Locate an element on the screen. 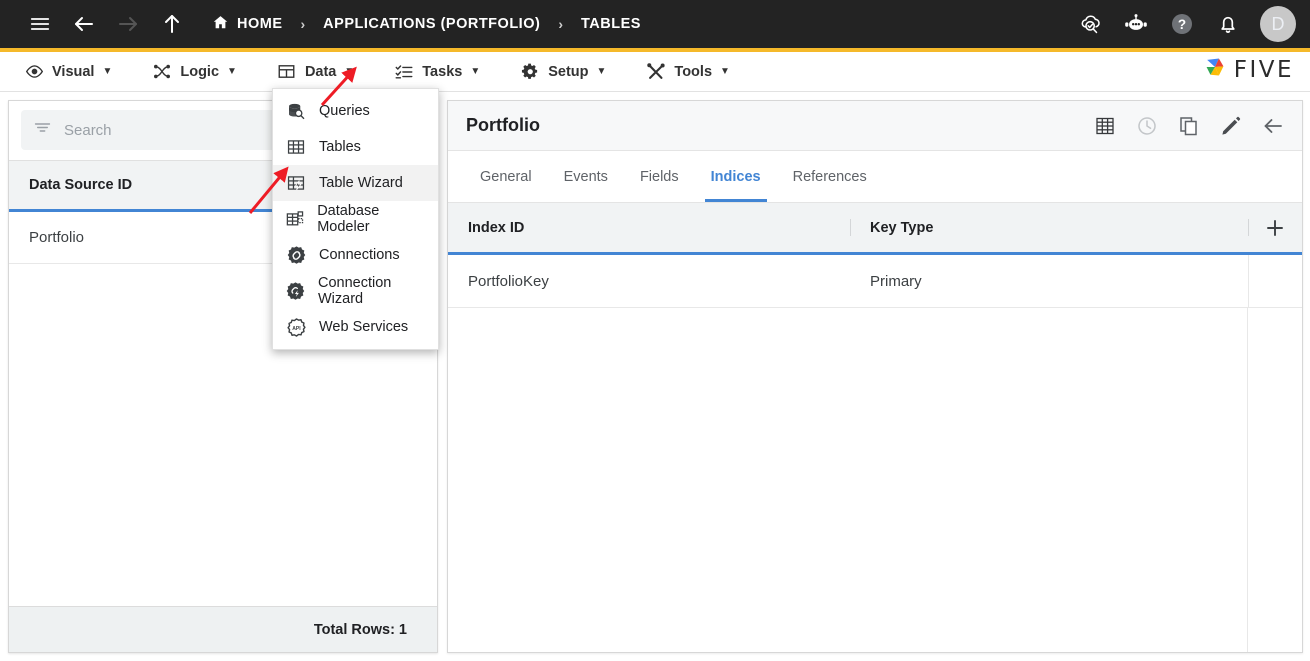 The width and height of the screenshot is (1310, 661). total-rows-label: Total Rows: 1 is located at coordinates (223, 629).